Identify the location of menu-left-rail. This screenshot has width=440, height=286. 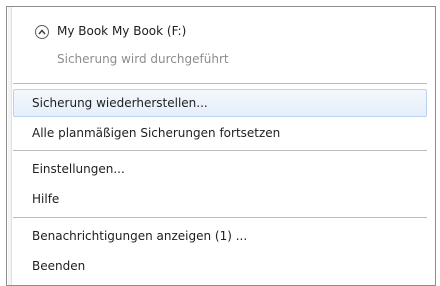
(10, 146).